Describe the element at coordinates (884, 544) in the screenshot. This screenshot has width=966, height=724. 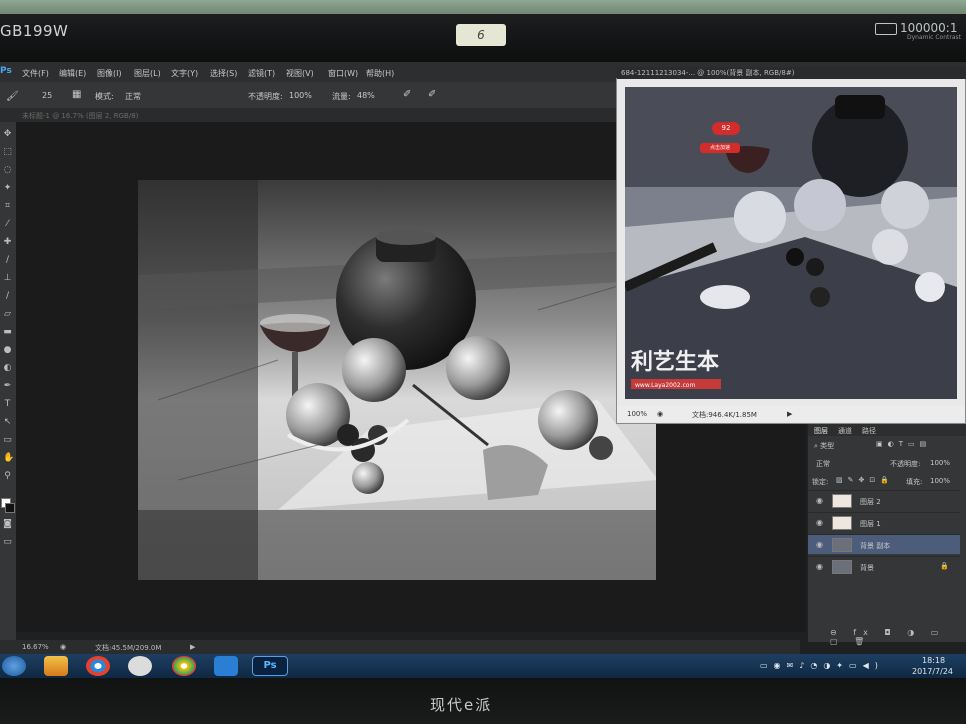
I see `layer-row-selected: ◉ 背景 副本` at that location.